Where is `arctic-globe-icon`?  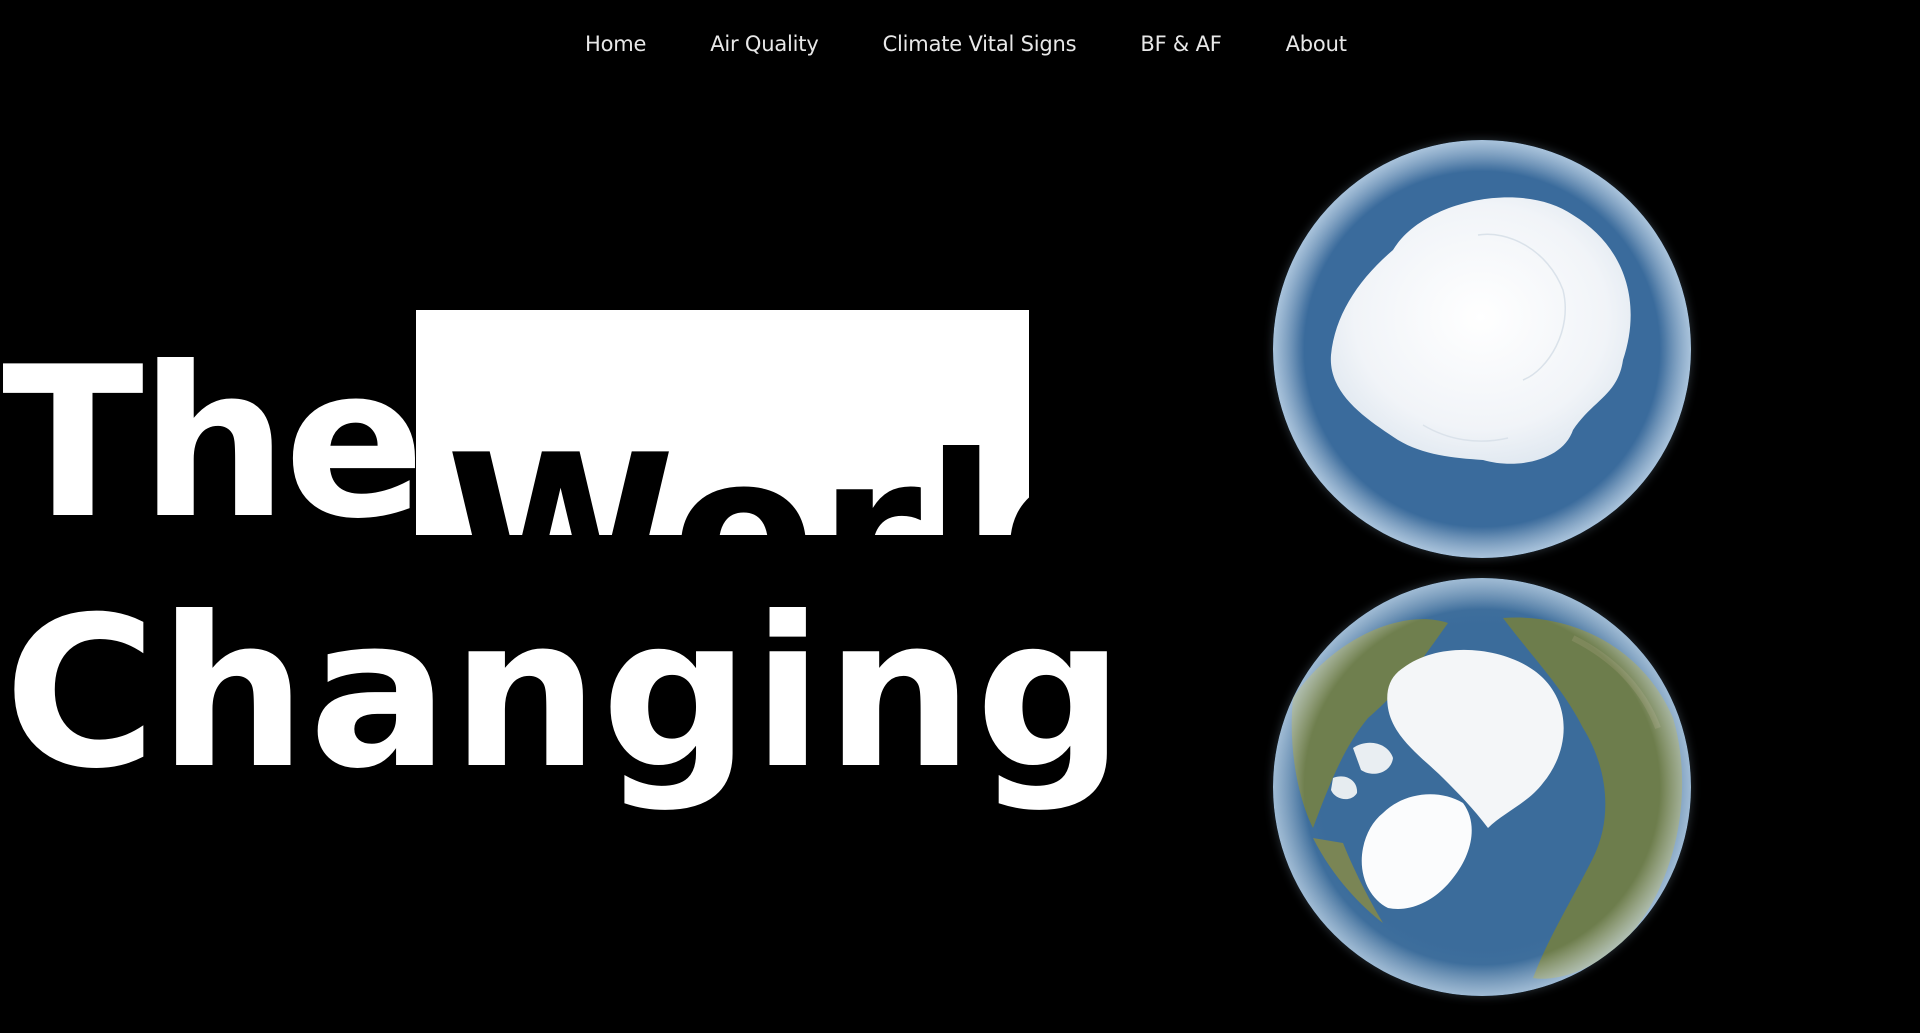 arctic-globe-icon is located at coordinates (1482, 787).